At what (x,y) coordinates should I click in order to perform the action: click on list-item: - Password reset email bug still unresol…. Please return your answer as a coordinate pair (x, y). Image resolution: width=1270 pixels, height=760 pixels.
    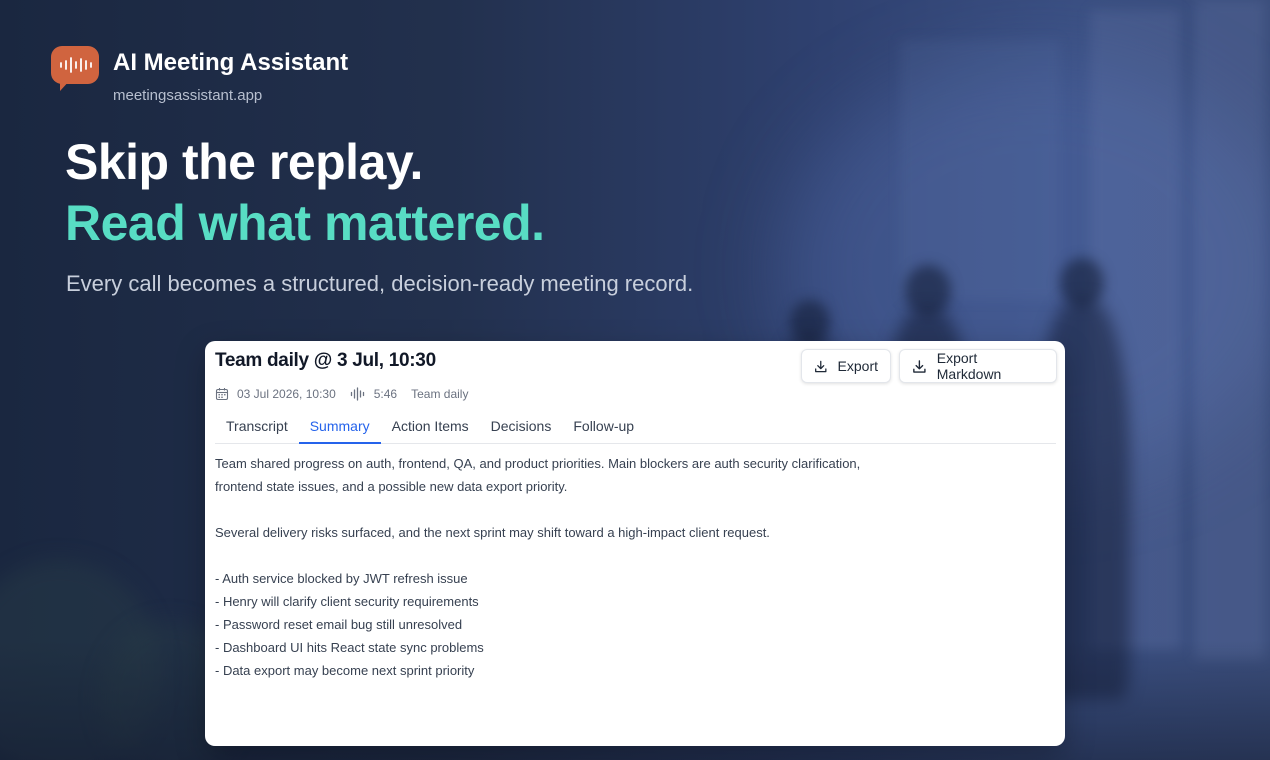
    Looking at the image, I should click on (339, 624).